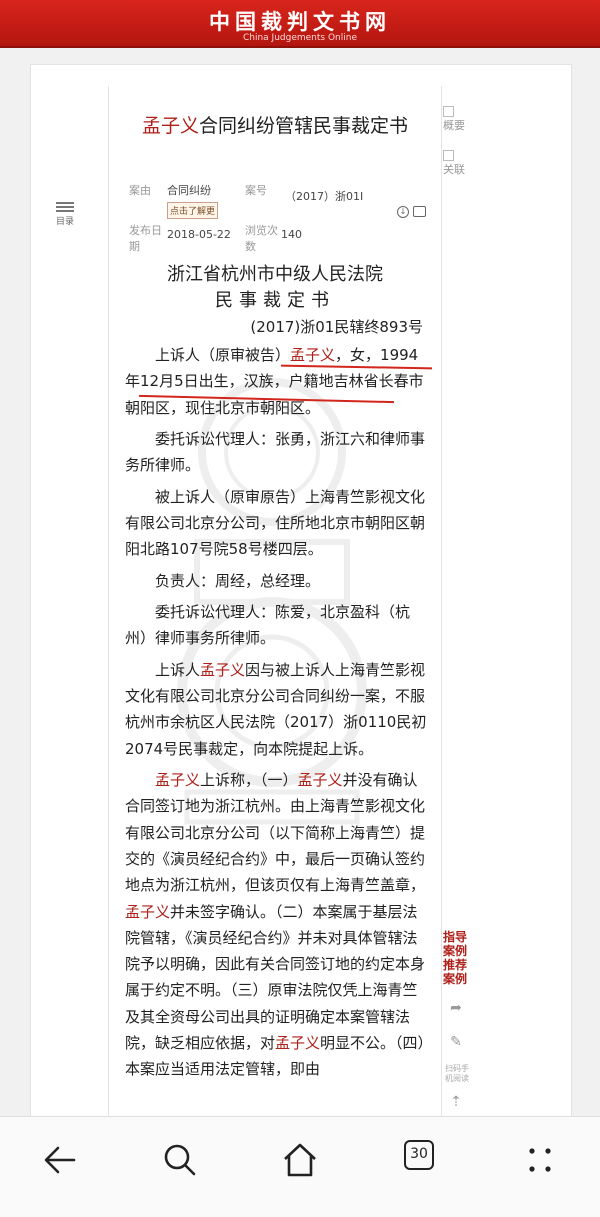 The height and width of the screenshot is (1217, 600). Describe the element at coordinates (275, 274) in the screenshot. I see `court-name: 浙江省杭州市中级人民法院` at that location.